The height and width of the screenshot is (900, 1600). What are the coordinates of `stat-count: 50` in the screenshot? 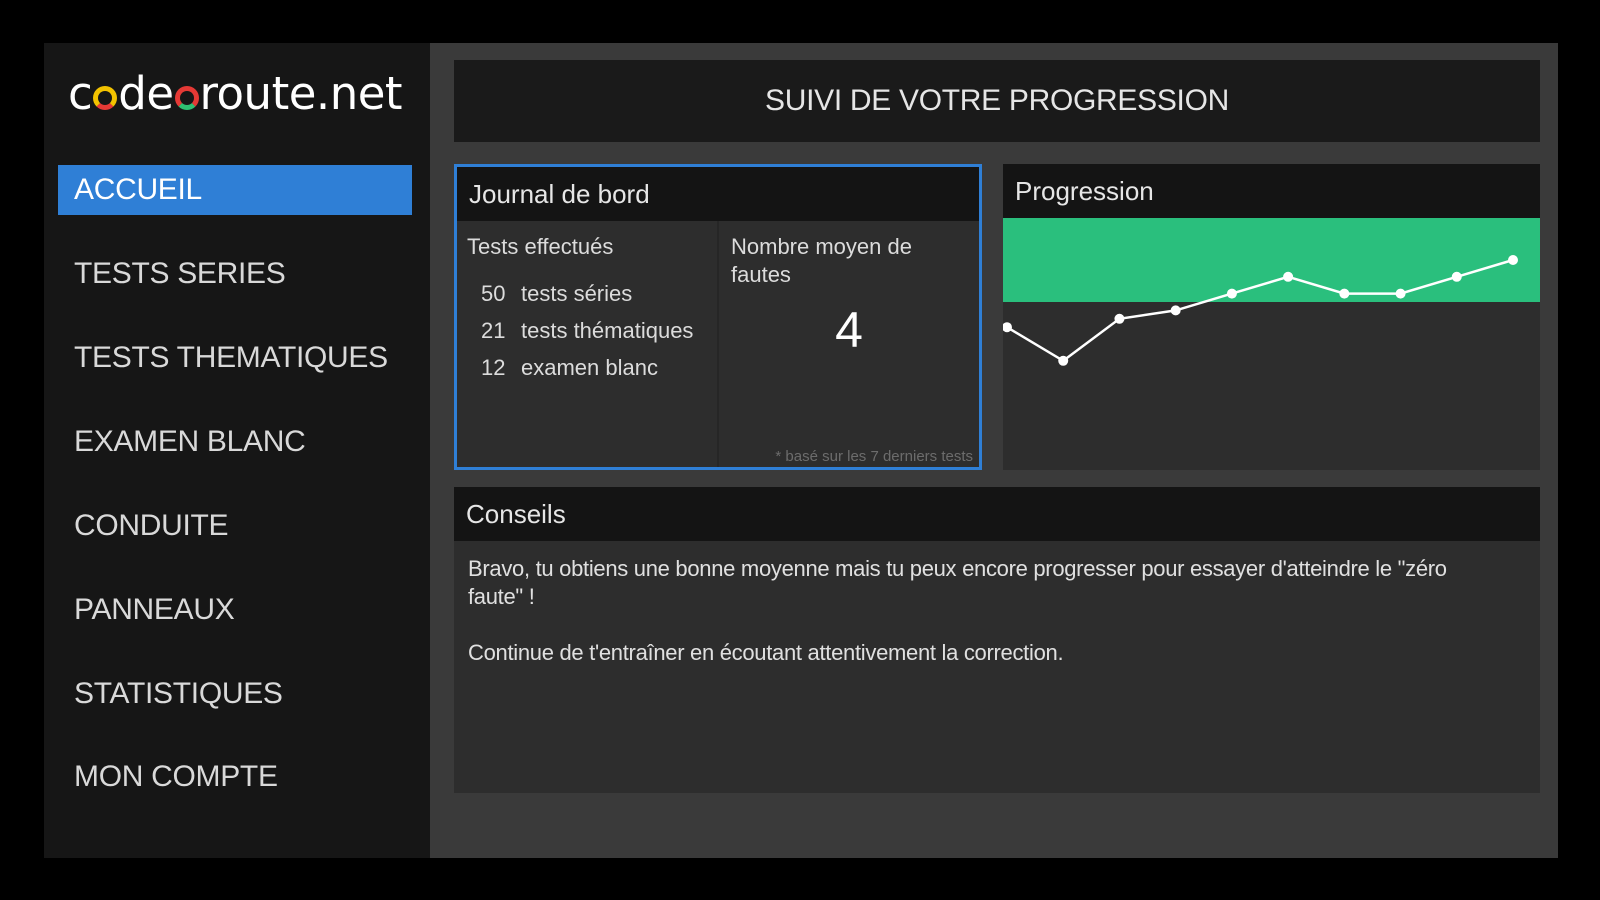 It's located at (493, 293).